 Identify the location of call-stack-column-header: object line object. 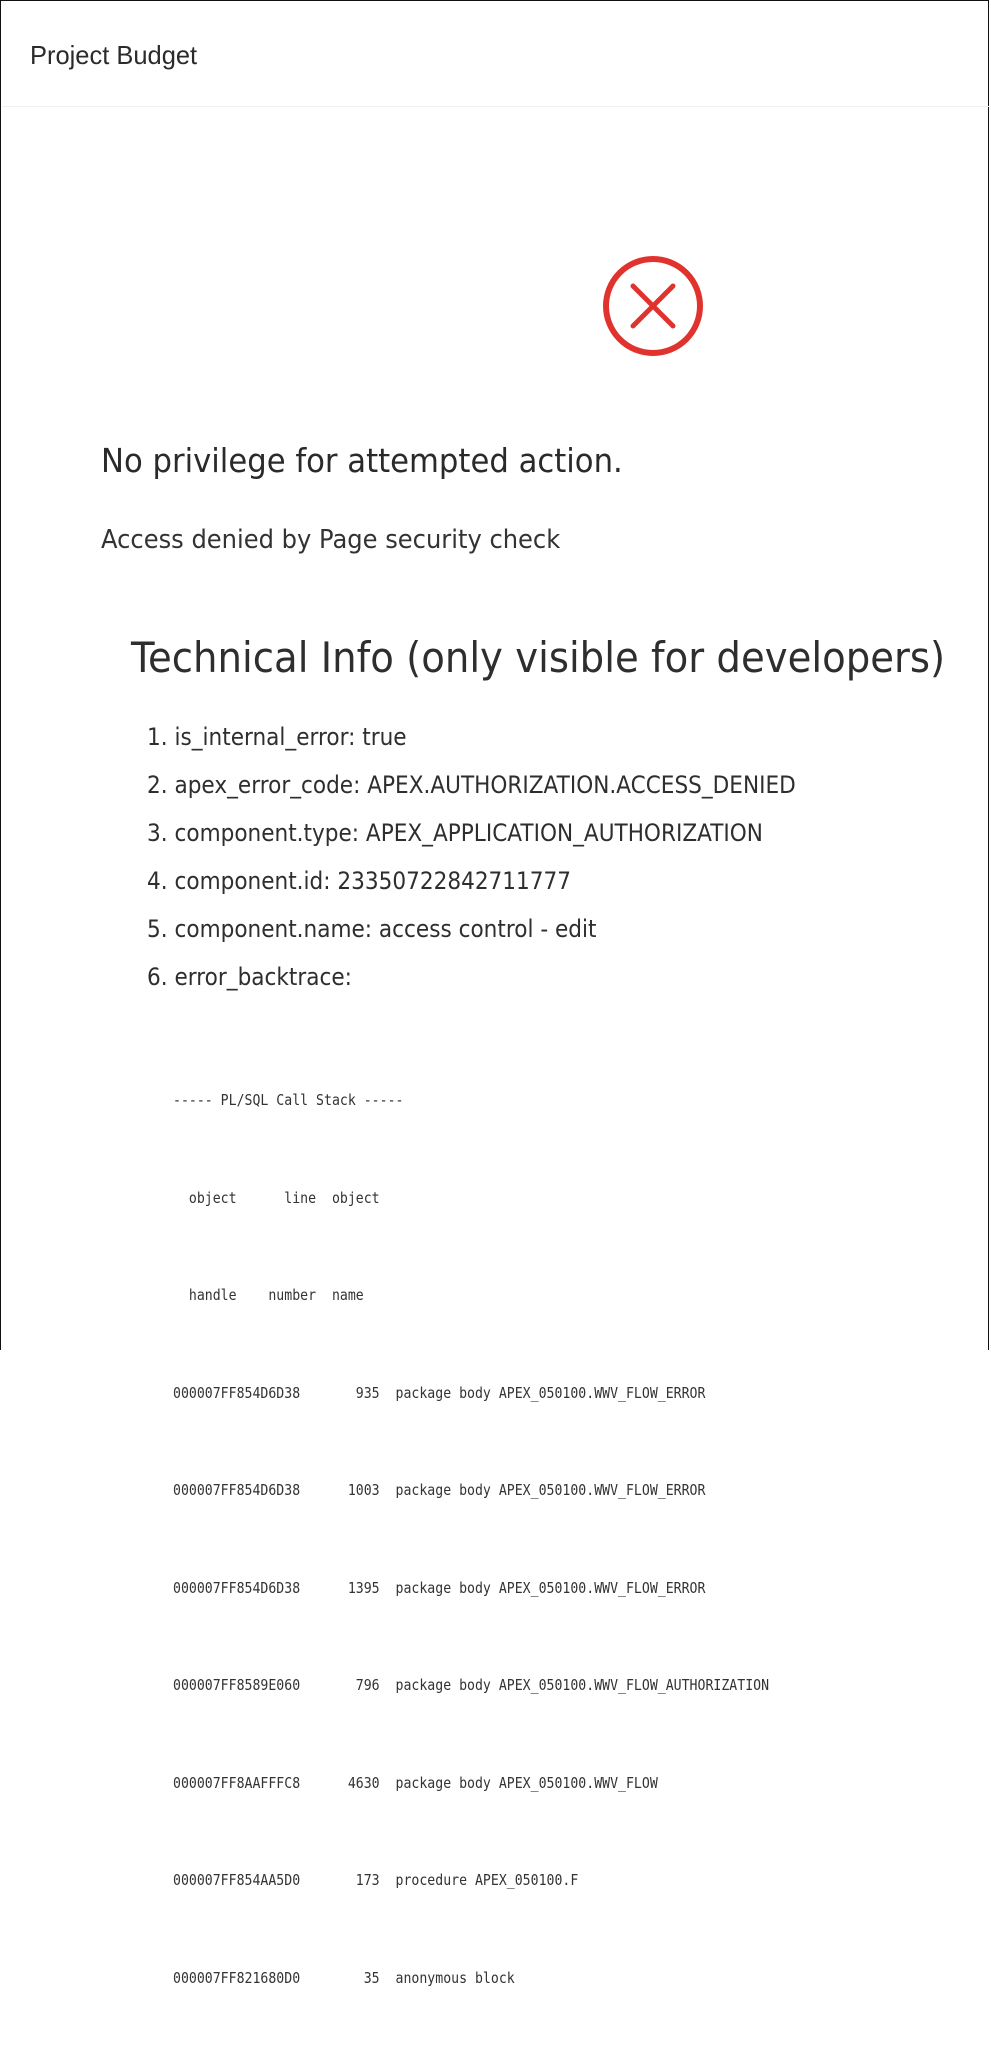
(276, 1197).